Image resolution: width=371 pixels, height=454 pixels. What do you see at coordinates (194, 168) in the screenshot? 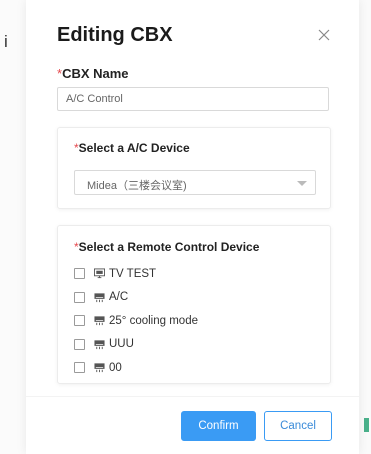
I see `ac-device-card: *Select a A/C Device Midea（三楼会议室)` at bounding box center [194, 168].